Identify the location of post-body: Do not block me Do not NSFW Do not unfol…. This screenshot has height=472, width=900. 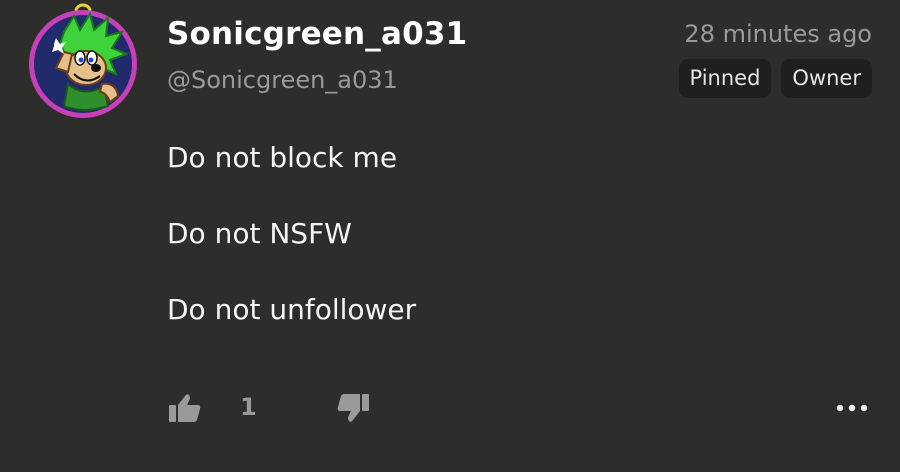
(291, 252).